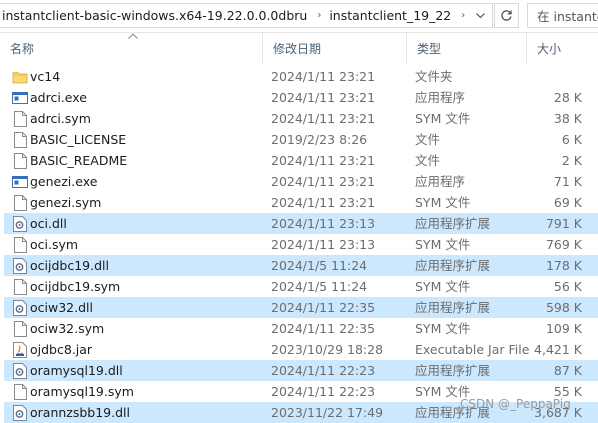 This screenshot has width=598, height=423. What do you see at coordinates (453, 265) in the screenshot?
I see `file-type: 应用程序扩展` at bounding box center [453, 265].